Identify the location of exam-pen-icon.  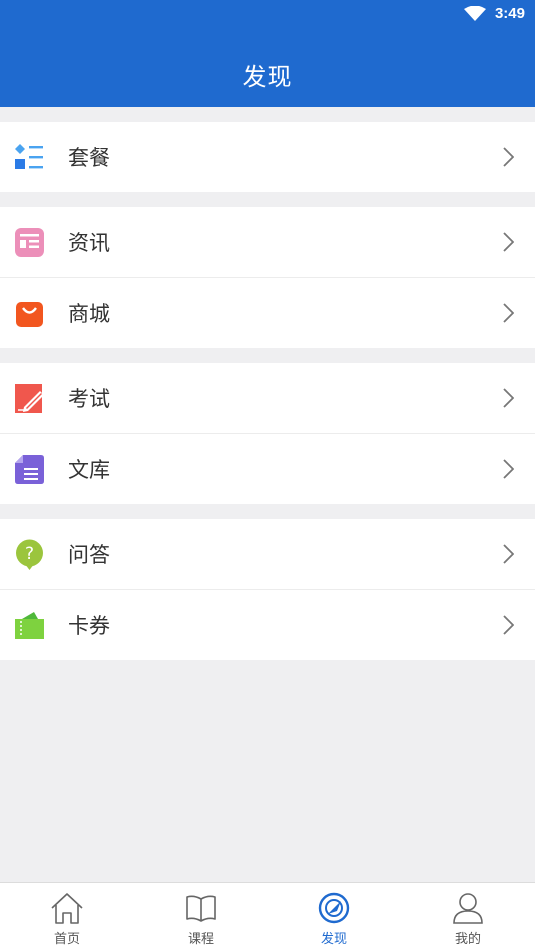
(29, 398).